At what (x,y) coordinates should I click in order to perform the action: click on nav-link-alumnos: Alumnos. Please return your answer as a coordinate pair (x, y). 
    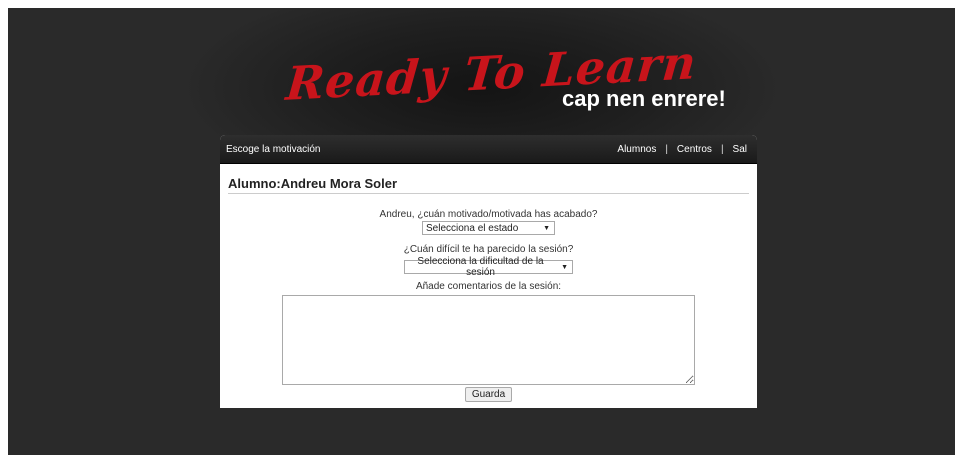
    Looking at the image, I should click on (636, 149).